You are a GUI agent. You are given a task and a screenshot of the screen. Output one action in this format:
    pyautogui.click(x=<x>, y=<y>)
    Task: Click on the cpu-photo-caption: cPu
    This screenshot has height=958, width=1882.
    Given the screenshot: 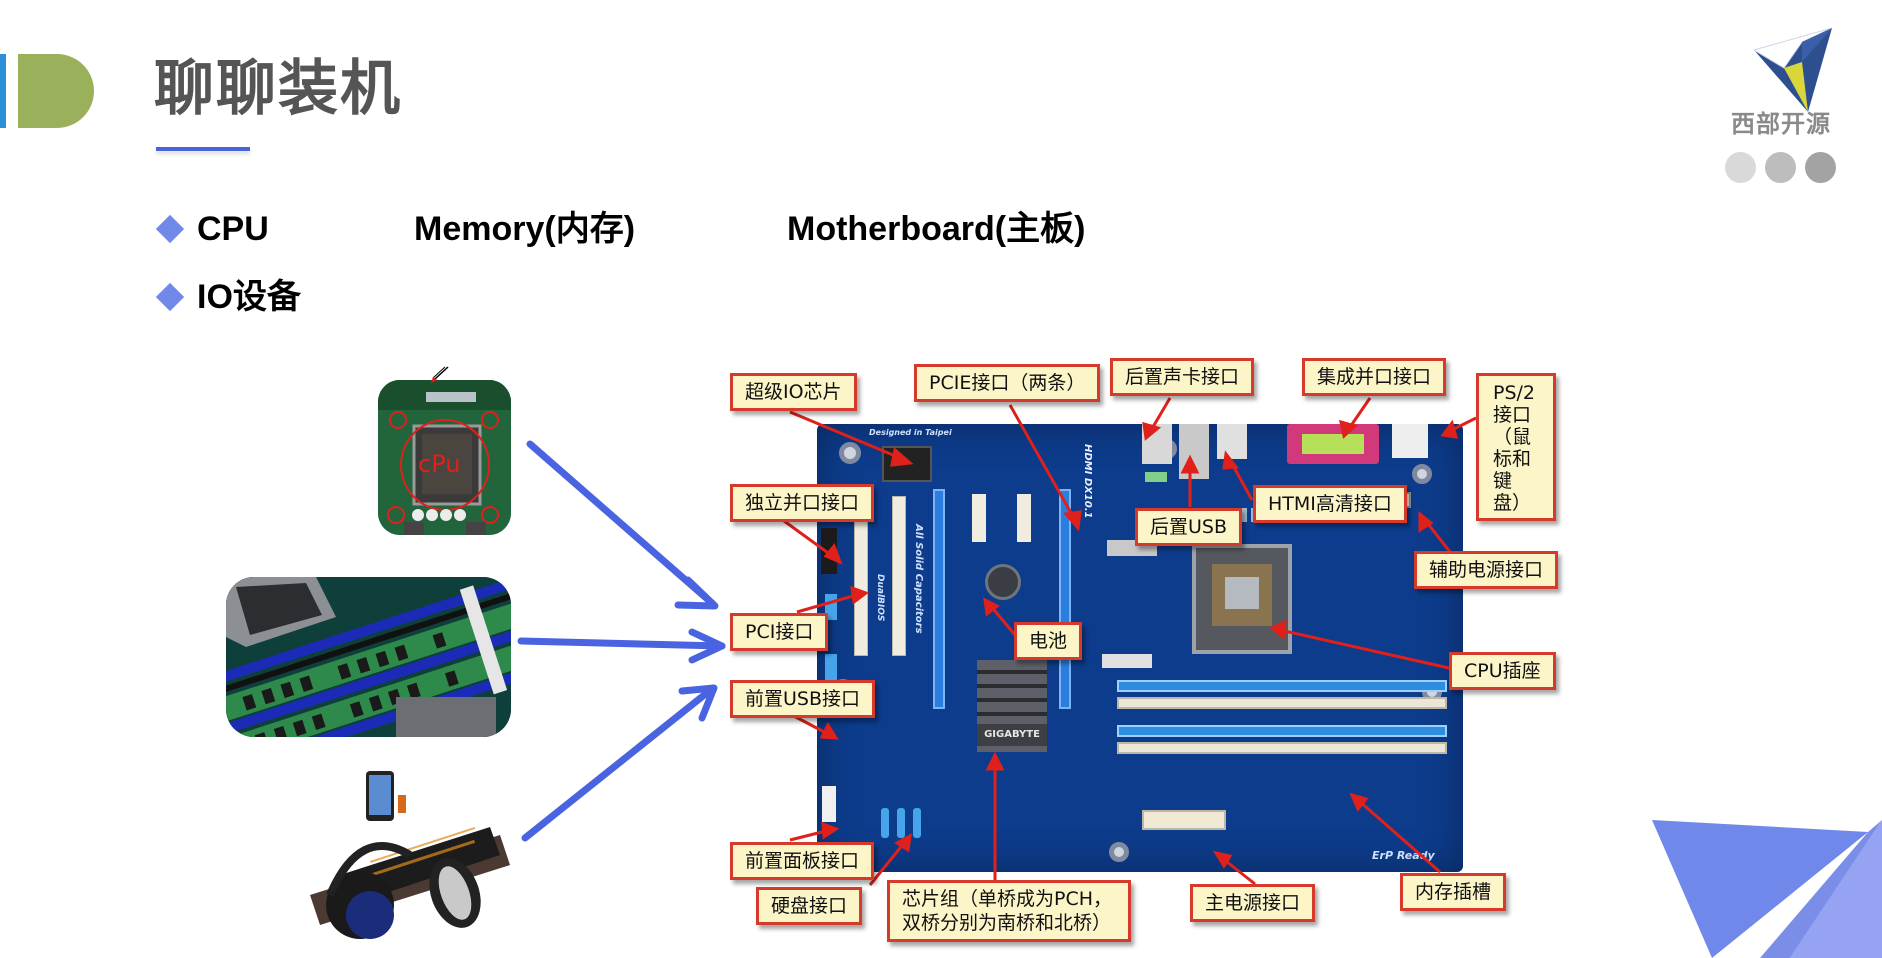 What is the action you would take?
    pyautogui.click(x=439, y=464)
    